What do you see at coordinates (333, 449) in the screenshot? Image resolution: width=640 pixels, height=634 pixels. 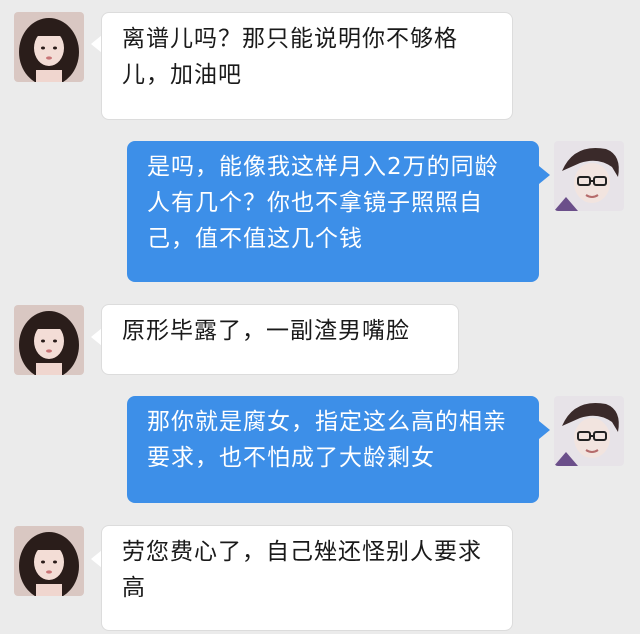 I see `message-bubble-outgoing: 那你就是腐女，指定这么高的相亲要求，也不怕成了大龄剩女` at bounding box center [333, 449].